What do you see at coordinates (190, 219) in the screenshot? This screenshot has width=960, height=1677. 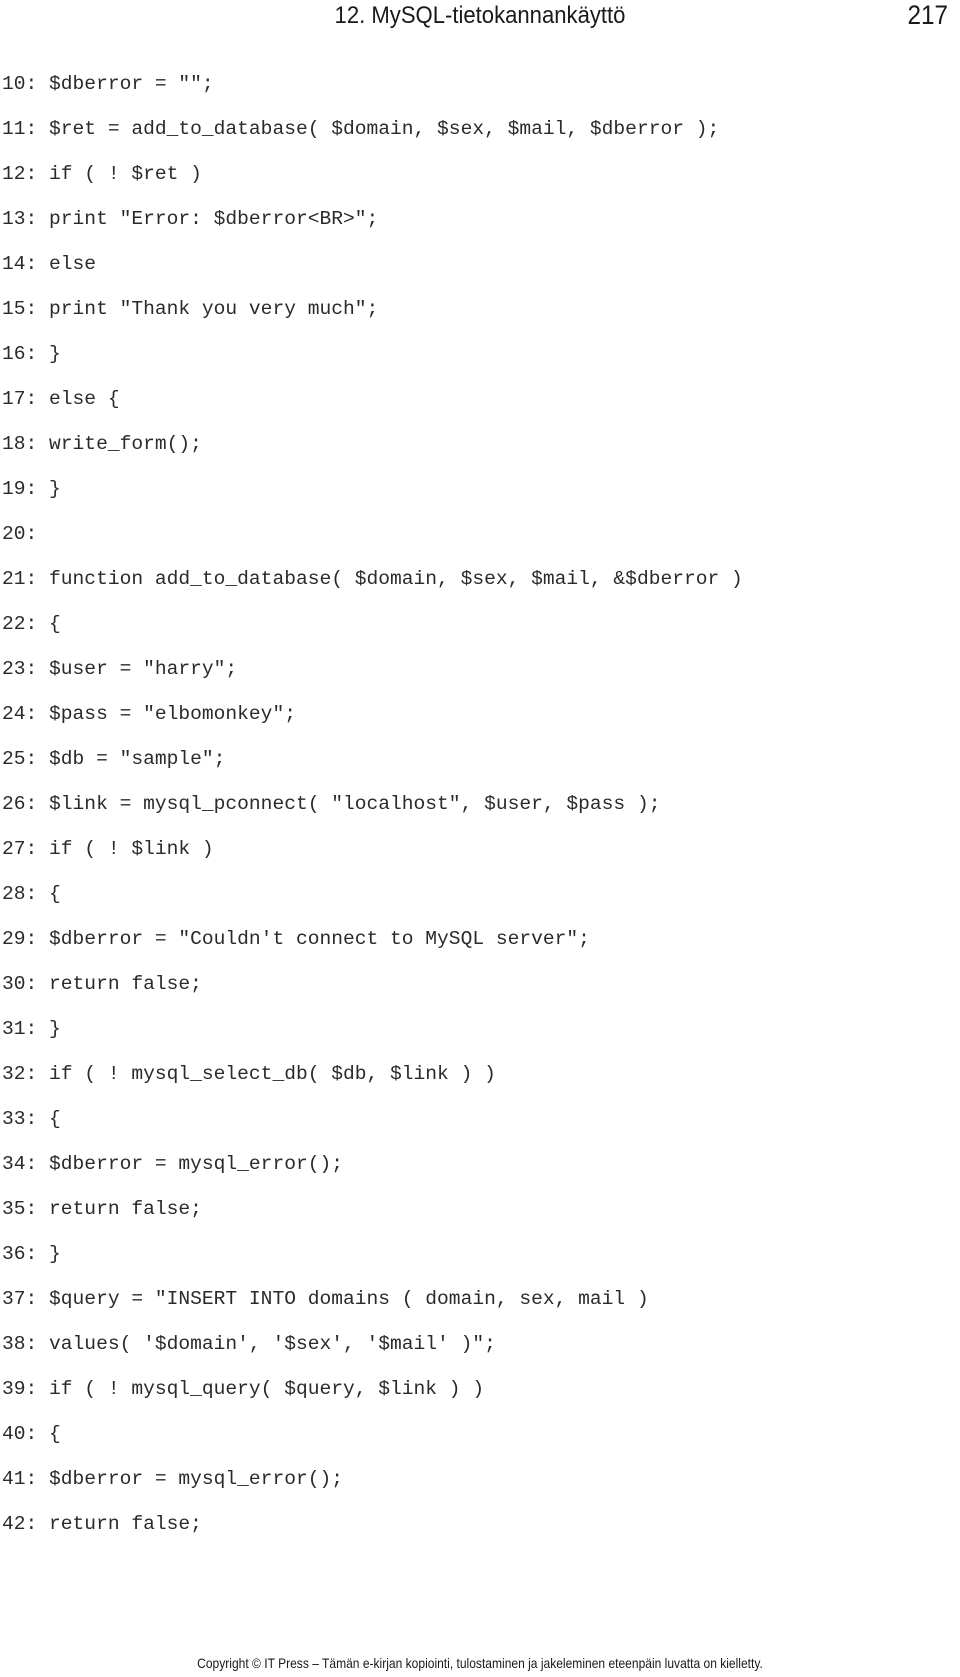 I see `code-line: 13: print "Error: $dberror<BR>";` at bounding box center [190, 219].